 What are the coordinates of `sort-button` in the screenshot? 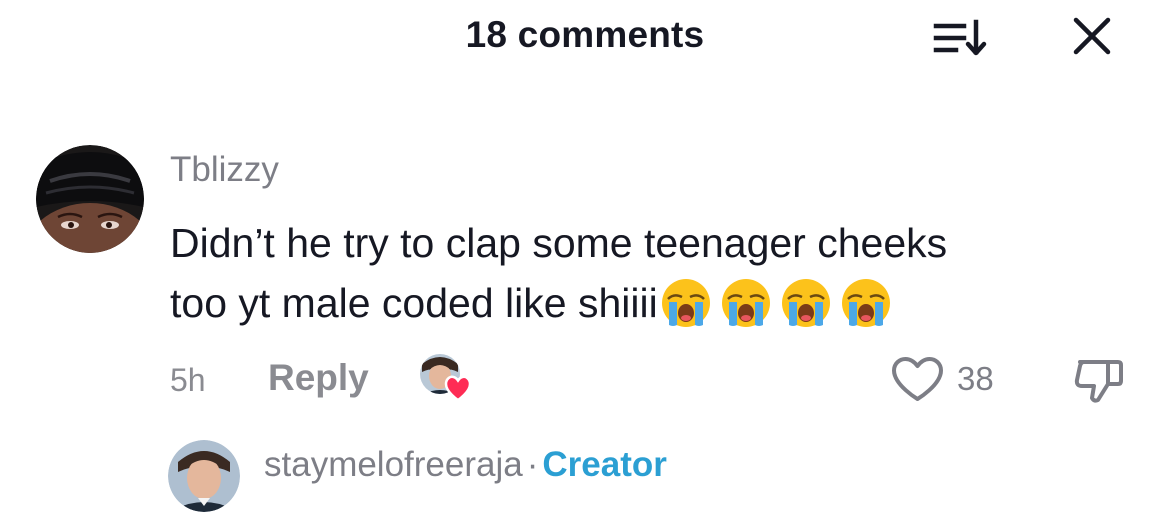 It's located at (961, 37).